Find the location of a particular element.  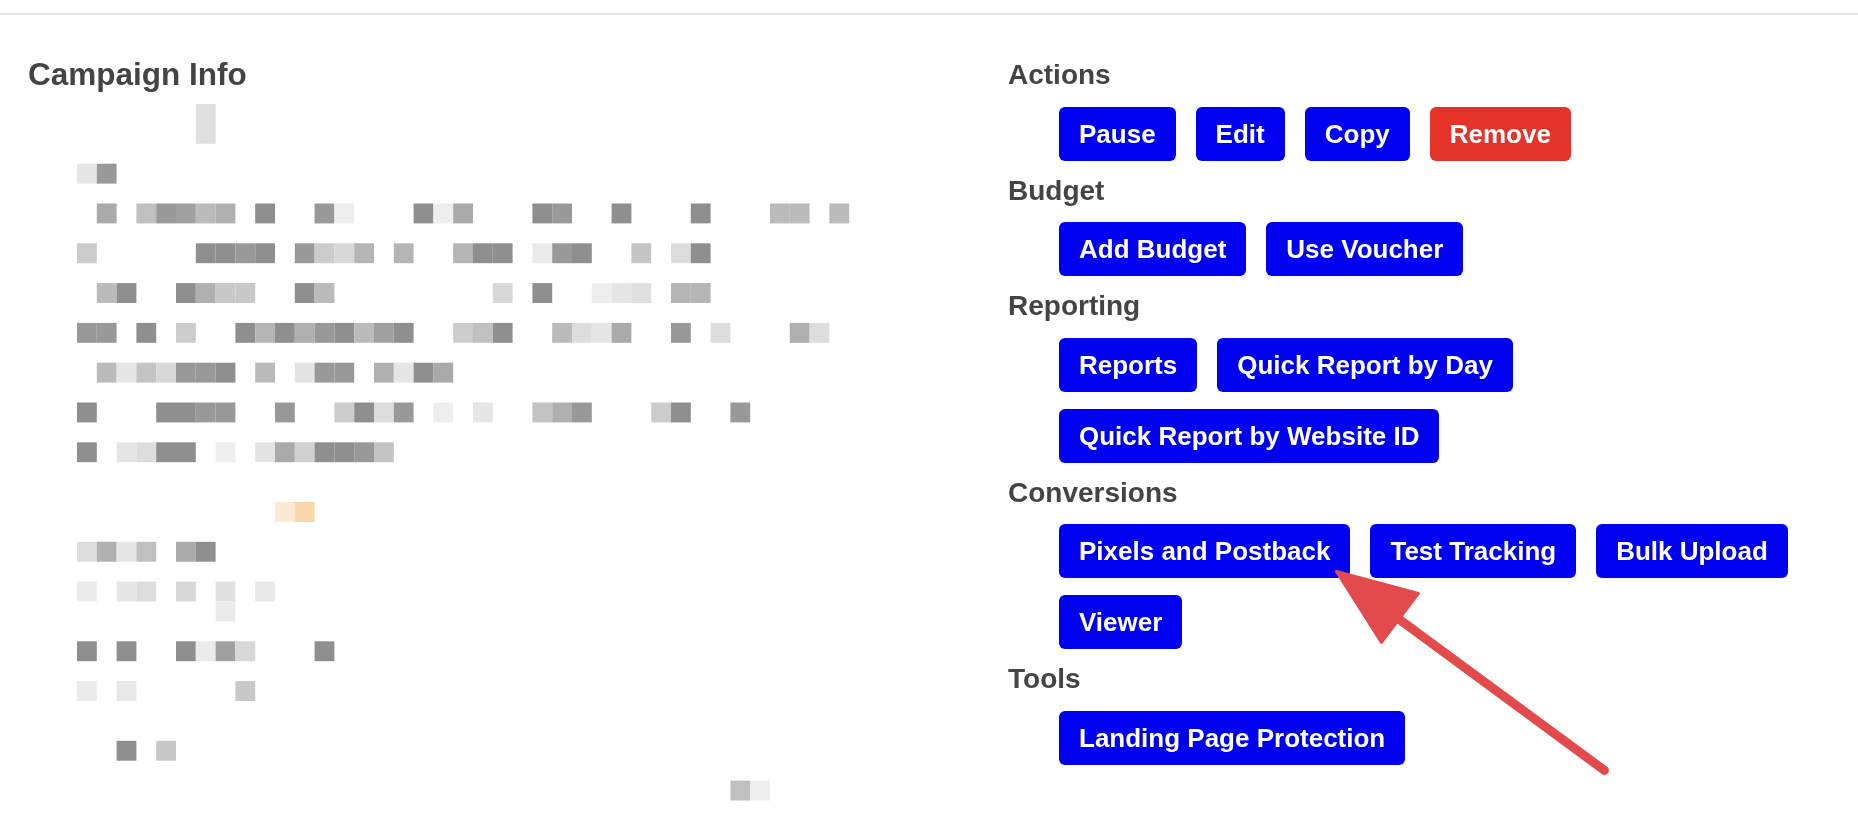

action-button: Bulk Upload is located at coordinates (1692, 551).